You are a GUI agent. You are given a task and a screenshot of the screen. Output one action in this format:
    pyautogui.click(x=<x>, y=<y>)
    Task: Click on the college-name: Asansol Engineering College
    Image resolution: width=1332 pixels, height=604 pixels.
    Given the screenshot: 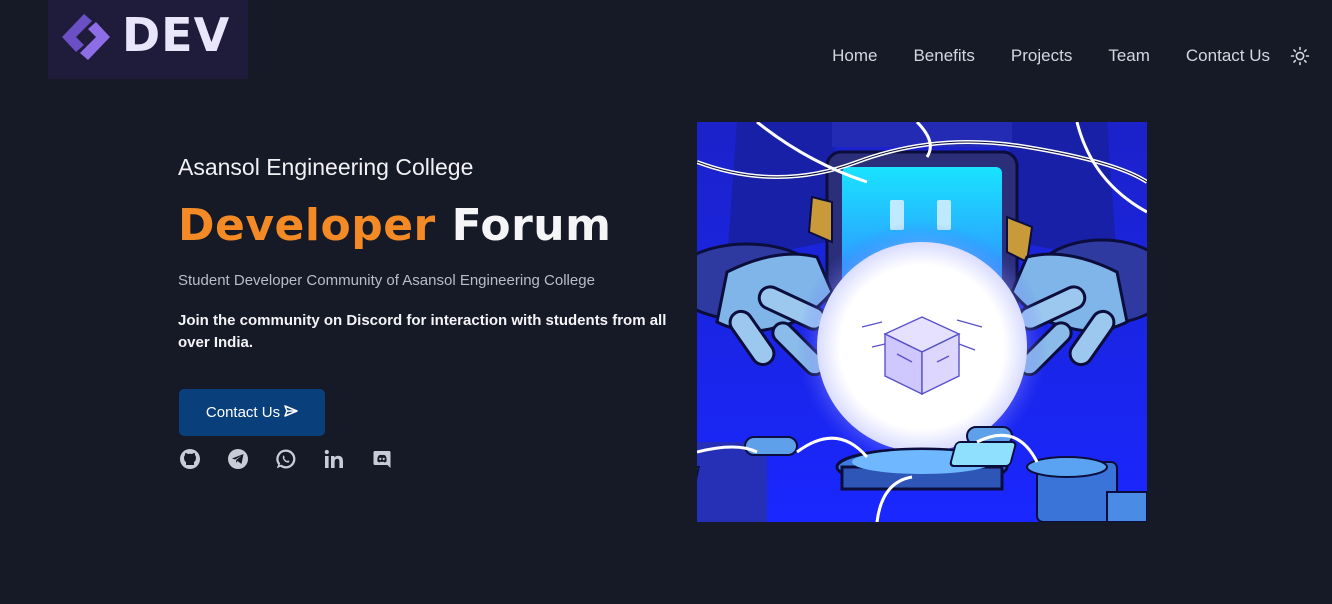 What is the action you would take?
    pyautogui.click(x=326, y=167)
    